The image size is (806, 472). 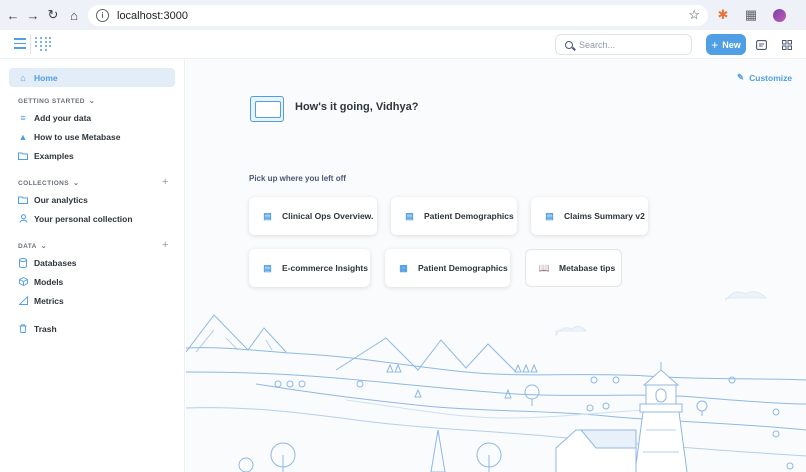 I want to click on metric-icon, so click(x=23, y=301).